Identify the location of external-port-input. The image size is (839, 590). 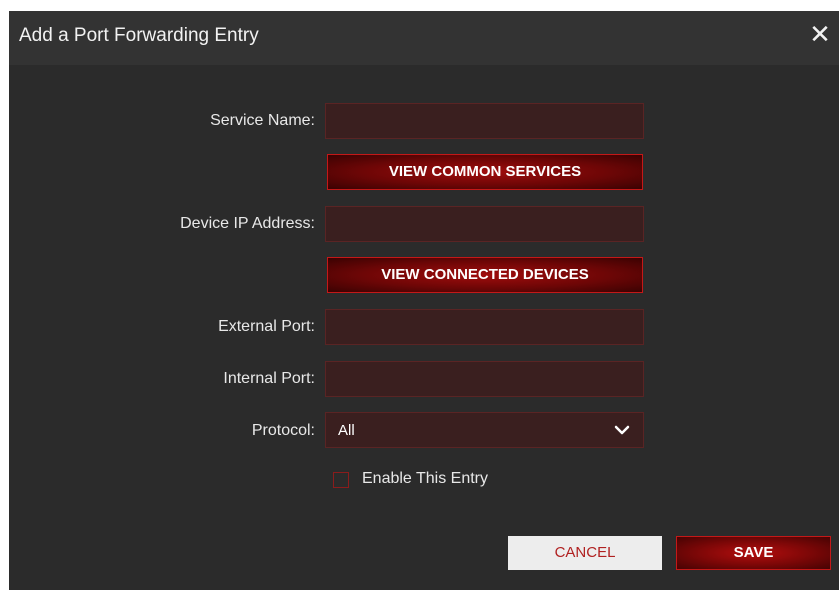
(484, 327).